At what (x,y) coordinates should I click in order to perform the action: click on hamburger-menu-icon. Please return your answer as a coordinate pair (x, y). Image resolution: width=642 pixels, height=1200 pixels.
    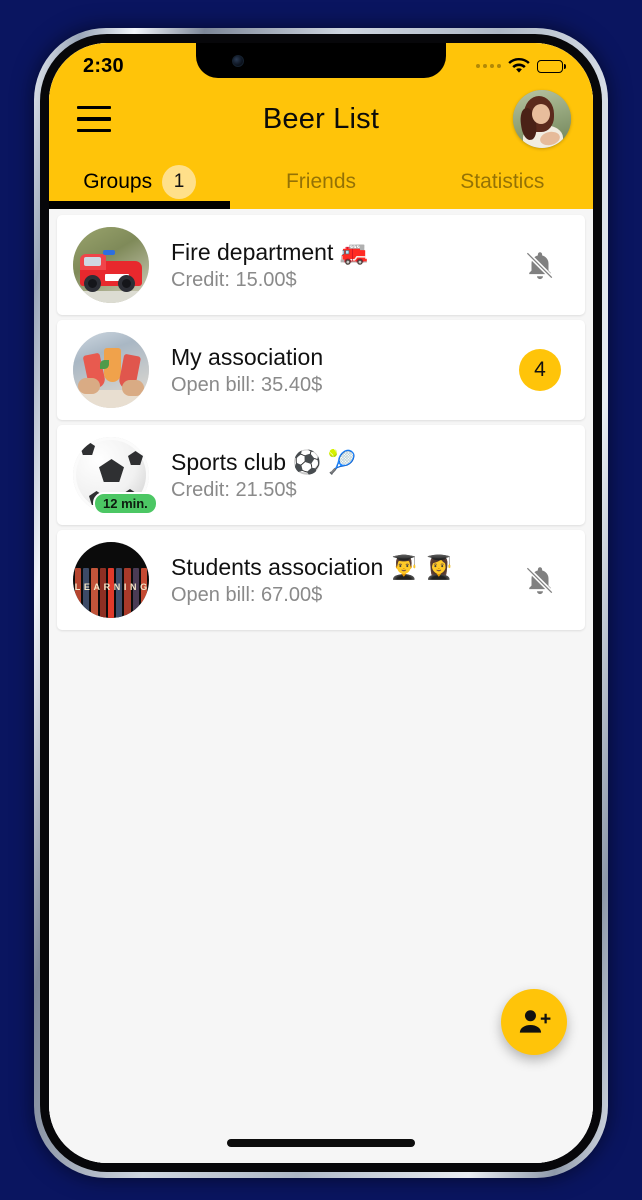
    Looking at the image, I should click on (94, 119).